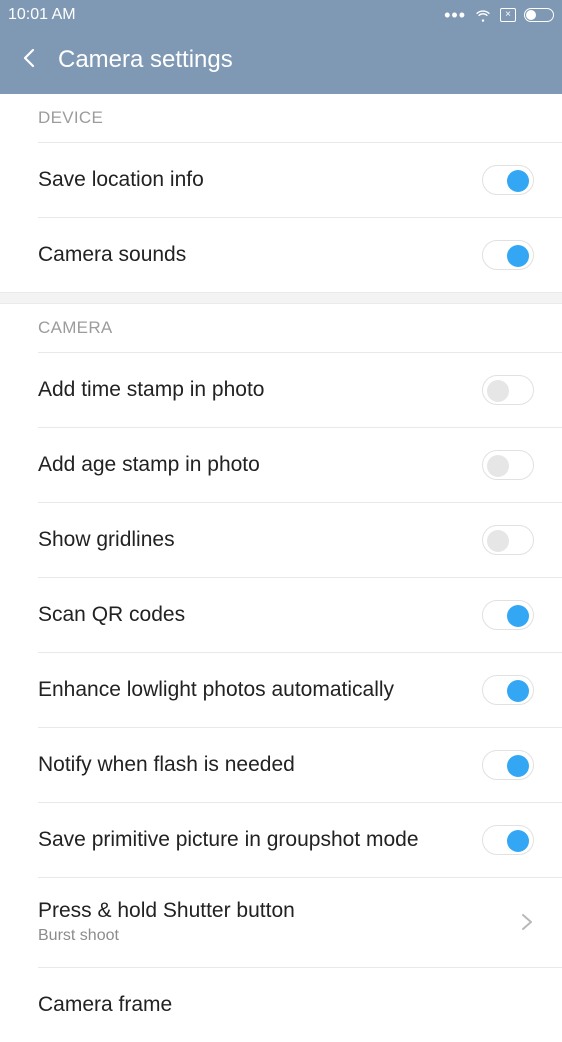  I want to click on row-label: Show gridlines, so click(106, 539).